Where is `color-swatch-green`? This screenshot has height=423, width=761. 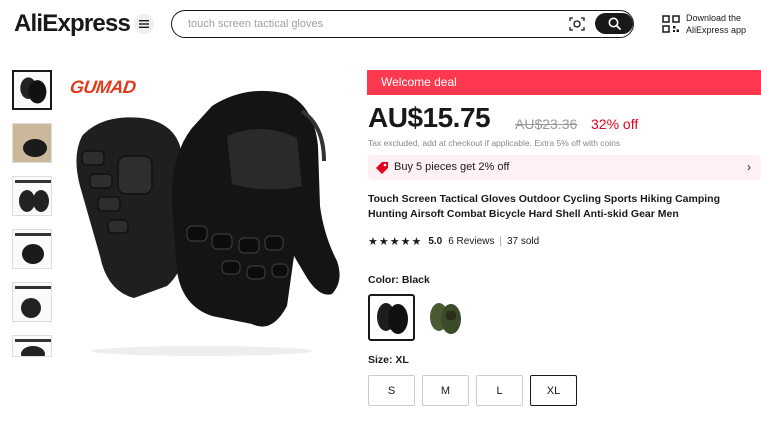 color-swatch-green is located at coordinates (444, 317).